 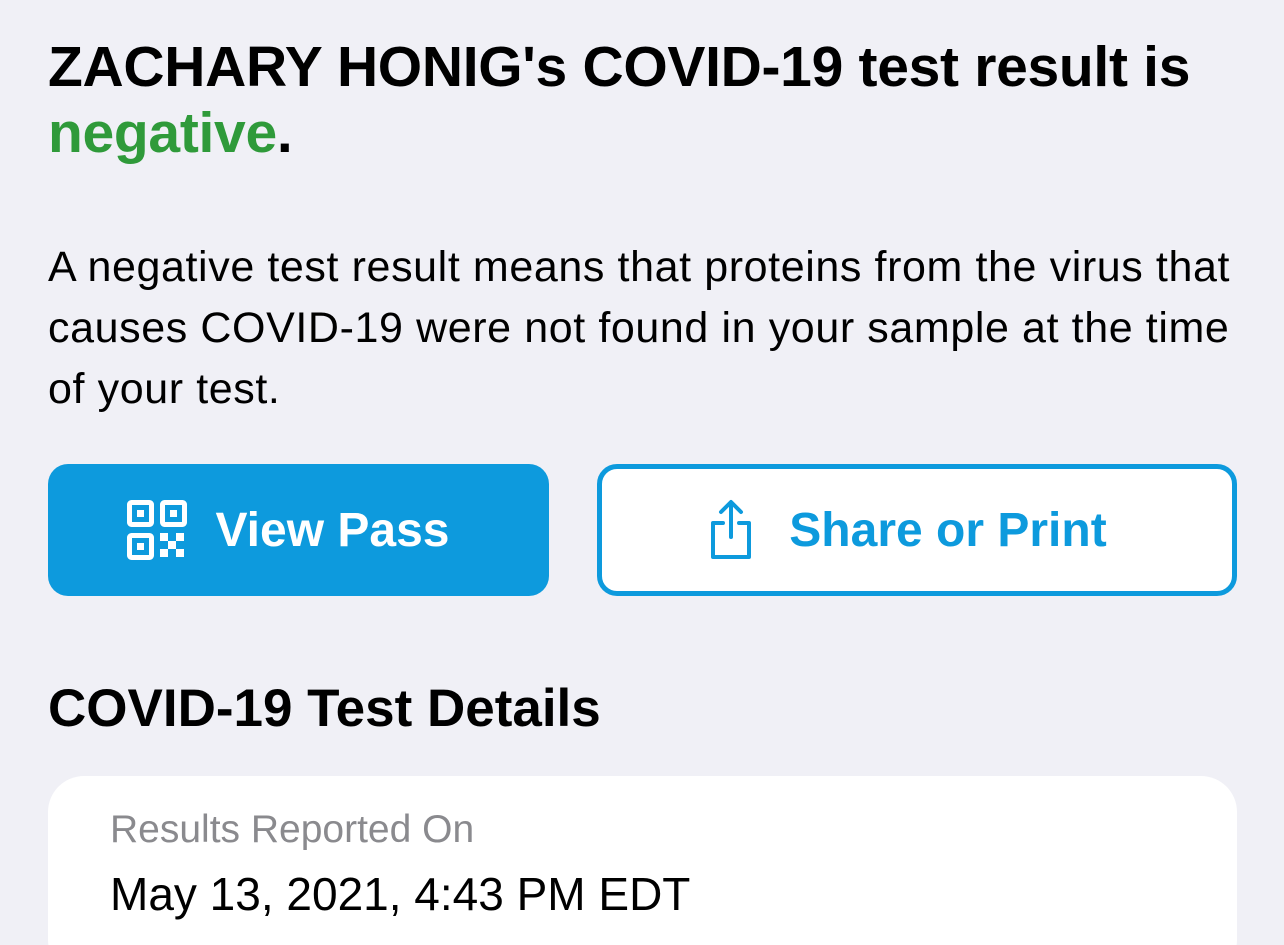 I want to click on share-or-print-button: Share or Print, so click(x=917, y=530).